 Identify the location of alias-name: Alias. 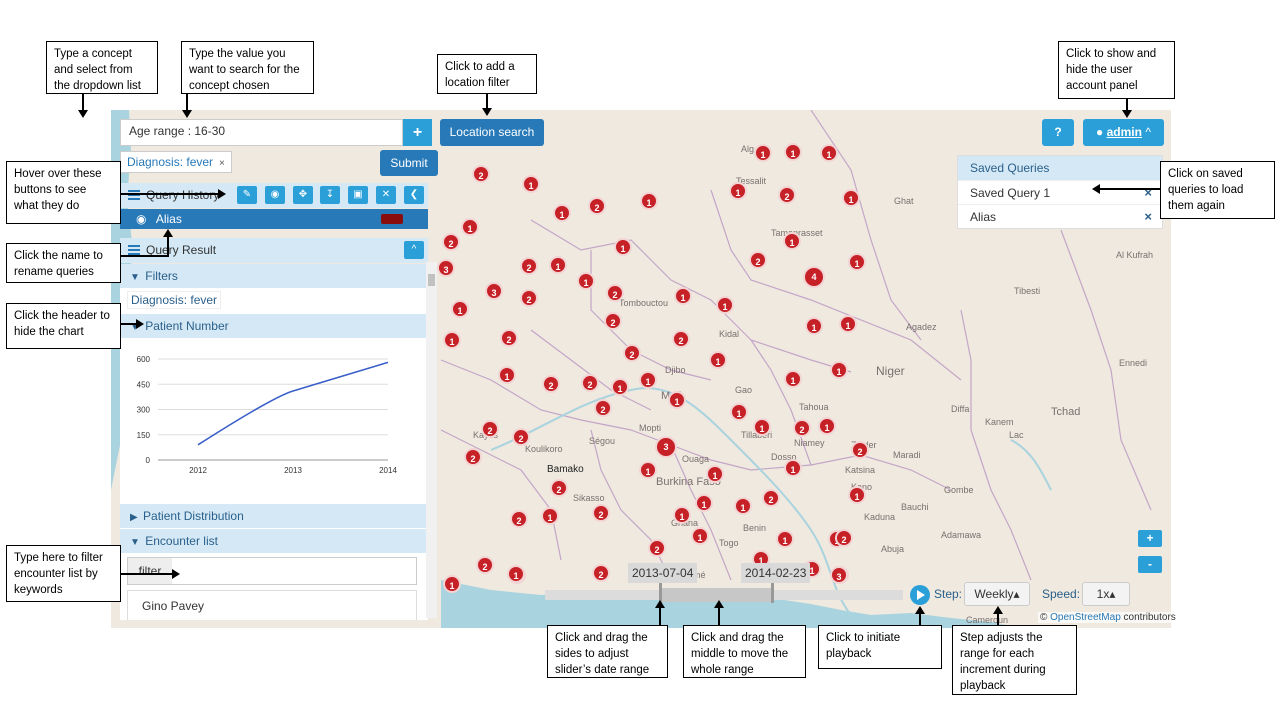
(169, 219).